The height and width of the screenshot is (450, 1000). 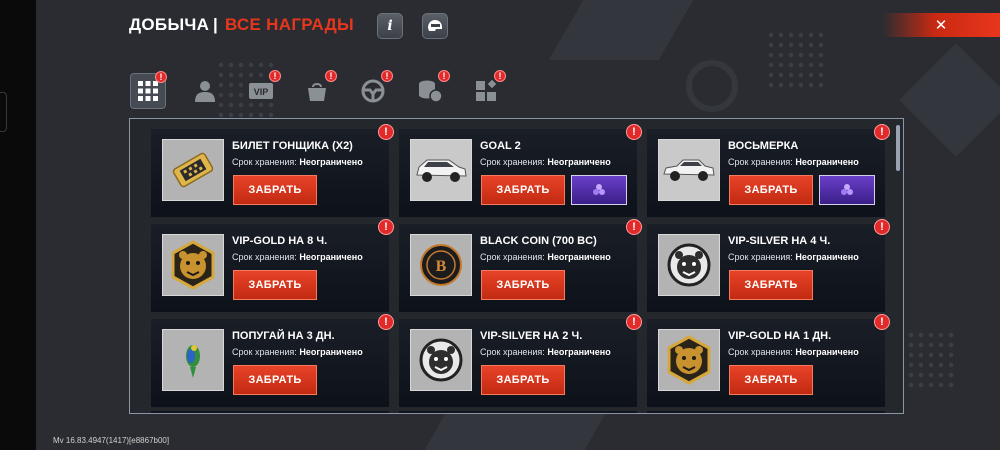 I want to click on bag-icon, so click(x=317, y=92).